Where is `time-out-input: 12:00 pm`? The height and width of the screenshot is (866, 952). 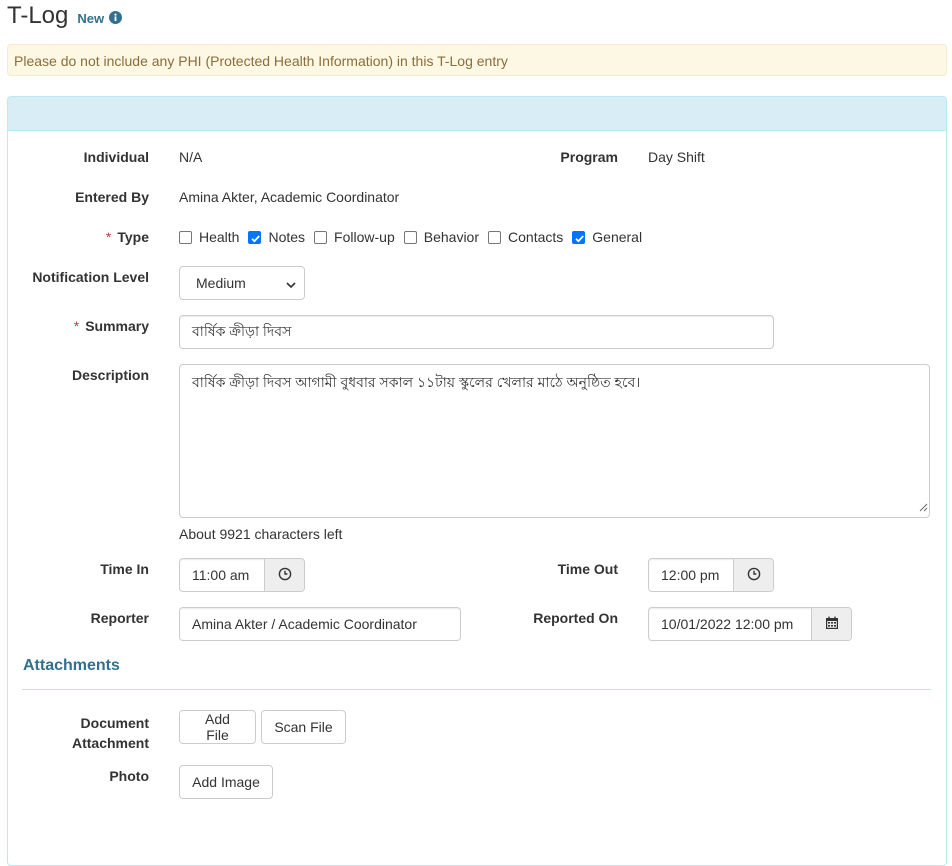
time-out-input: 12:00 pm is located at coordinates (711, 575).